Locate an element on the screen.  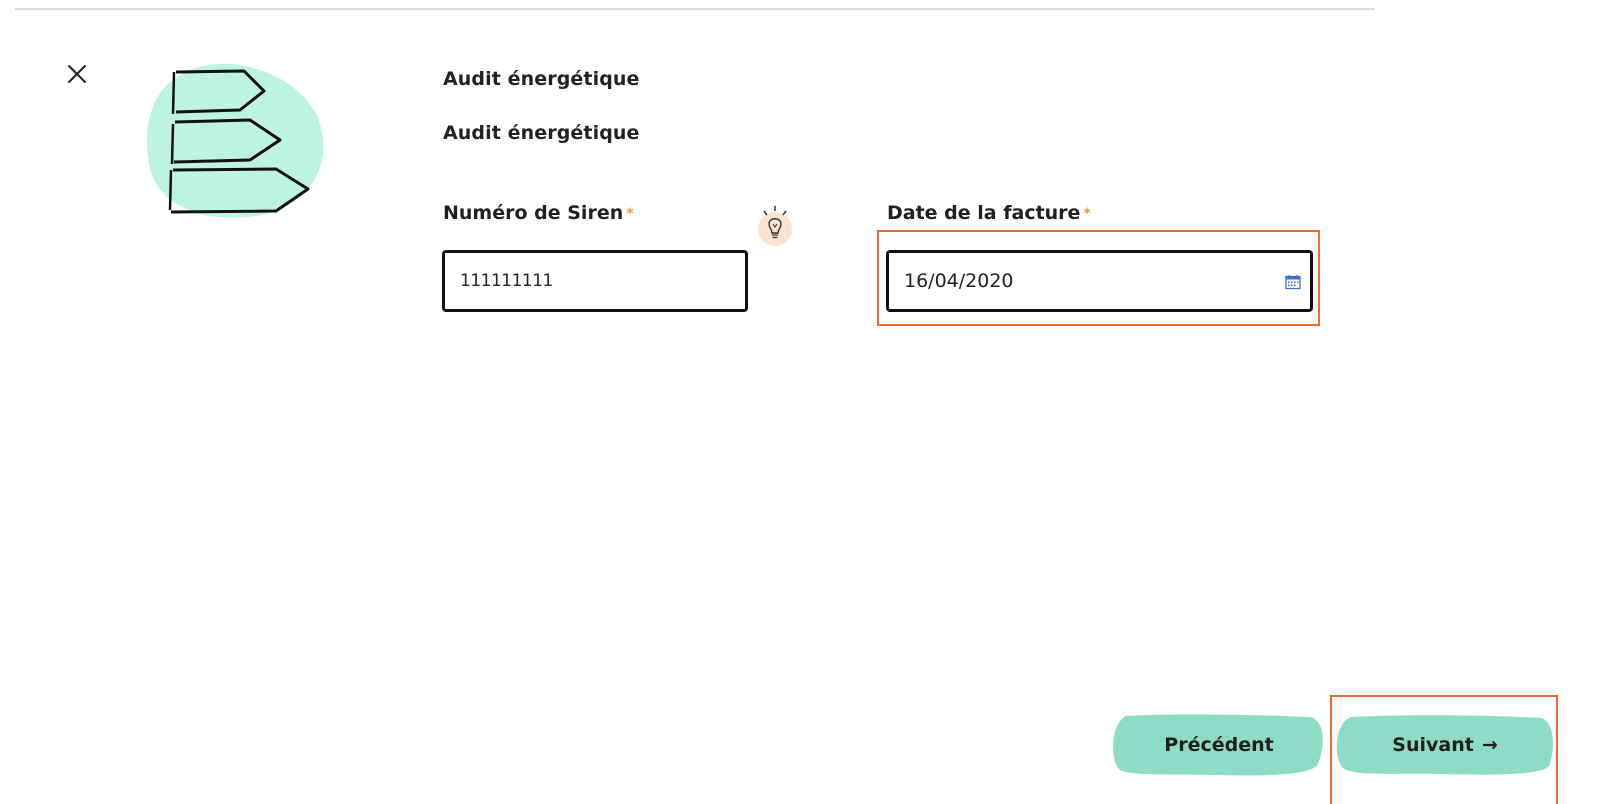
siren-label: Numéro de Siren * is located at coordinates (538, 213).